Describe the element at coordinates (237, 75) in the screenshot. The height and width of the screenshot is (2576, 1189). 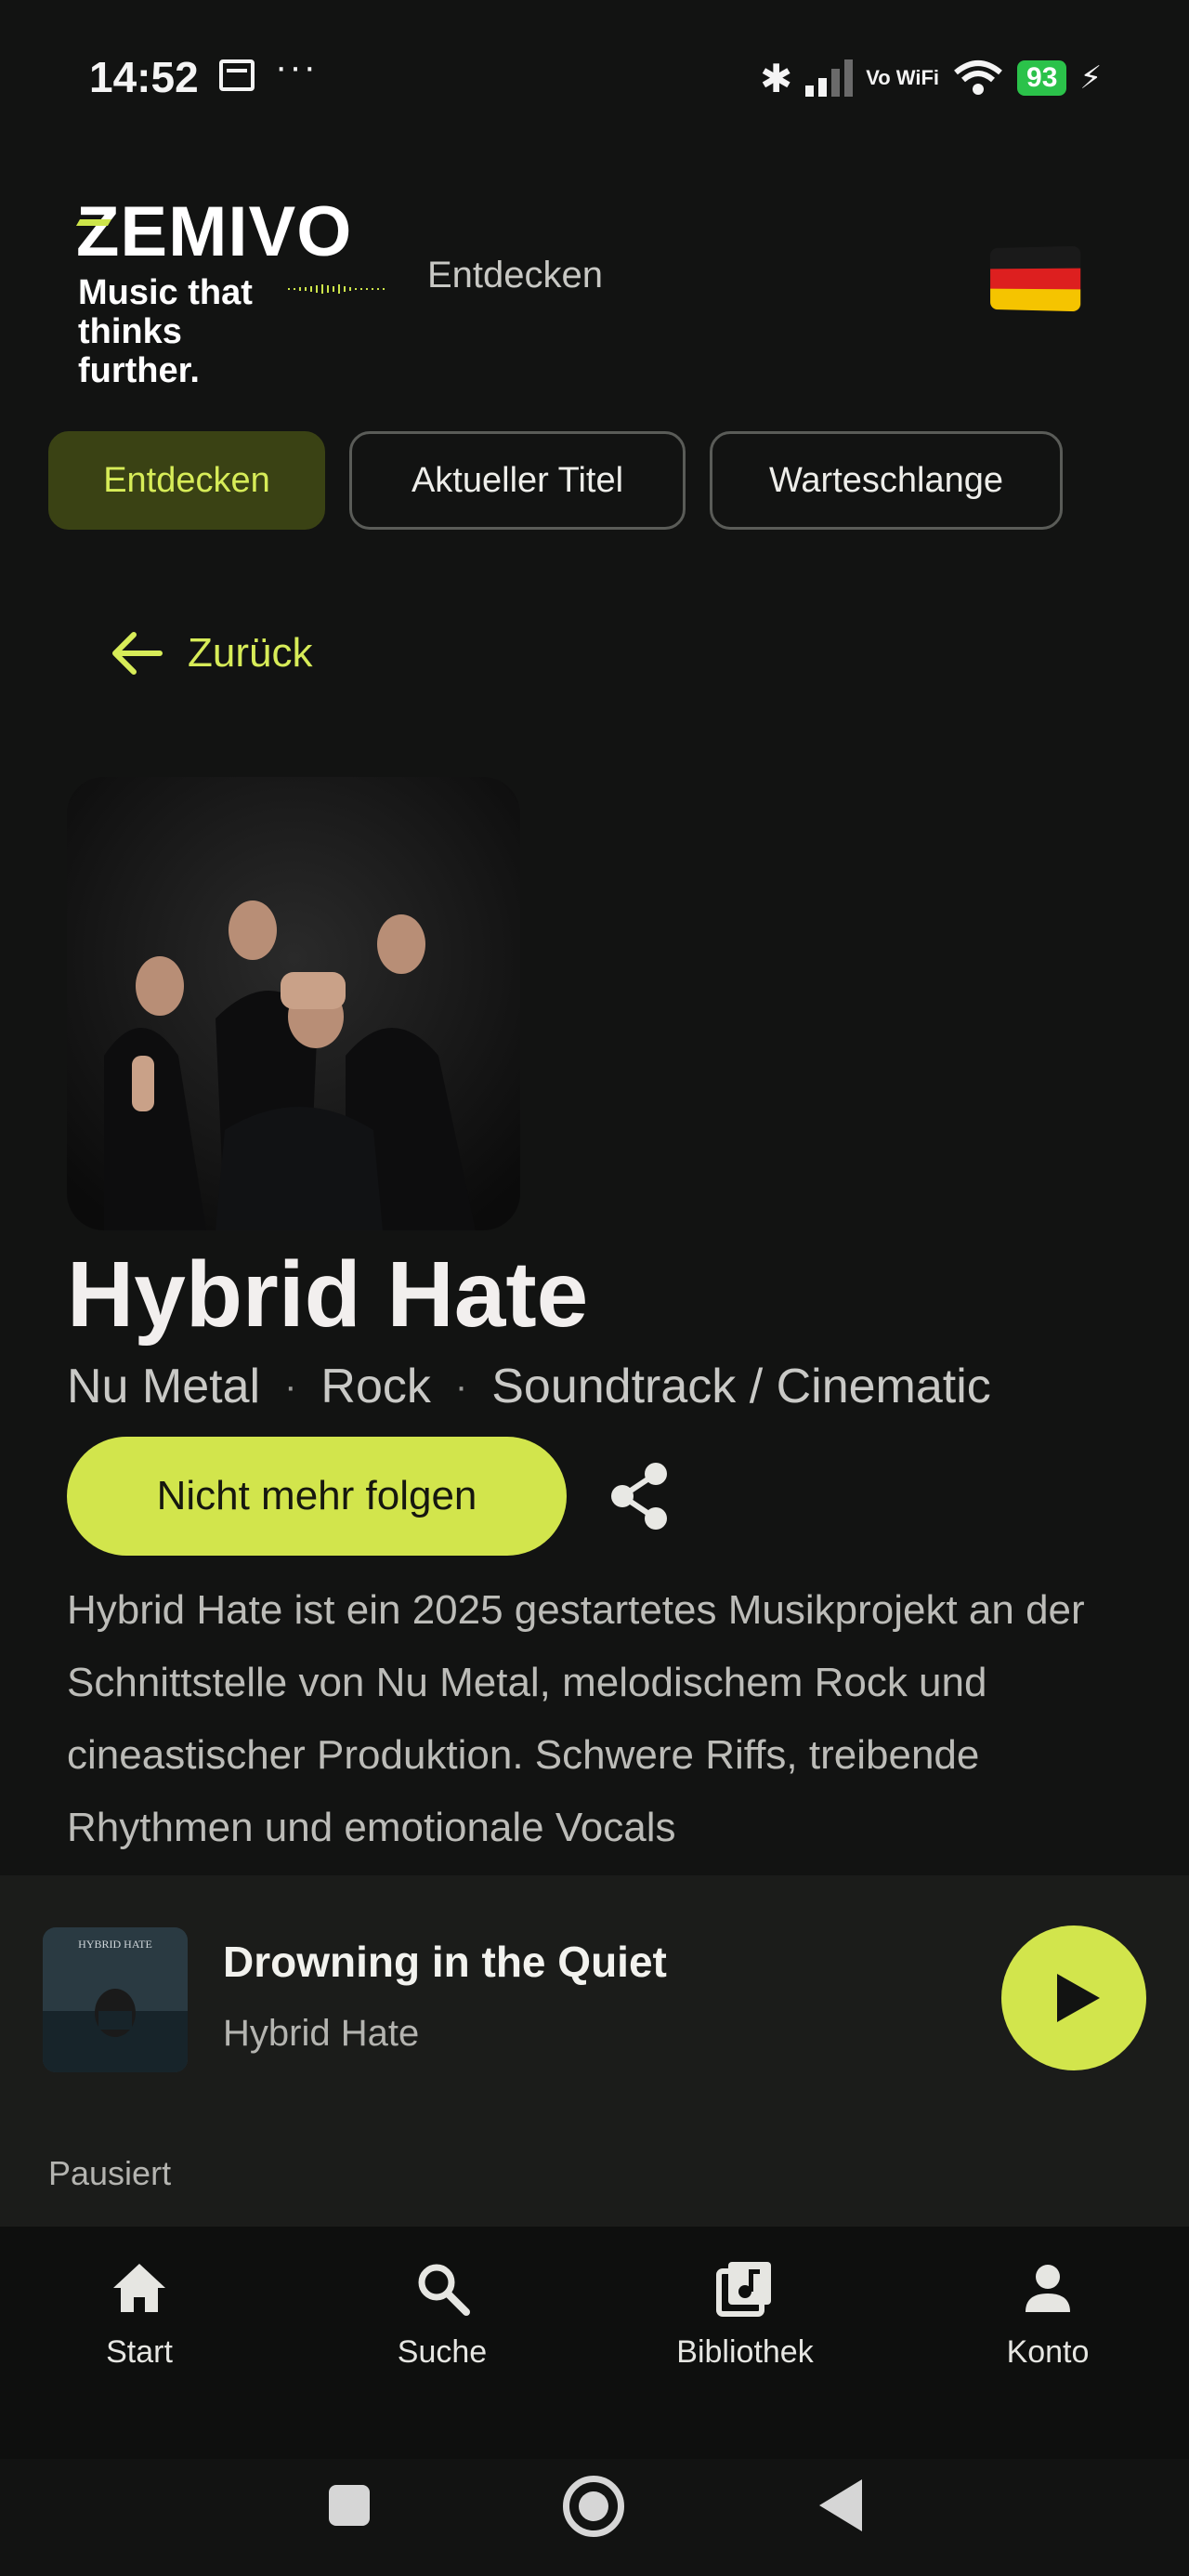
I see `calendar-icon` at that location.